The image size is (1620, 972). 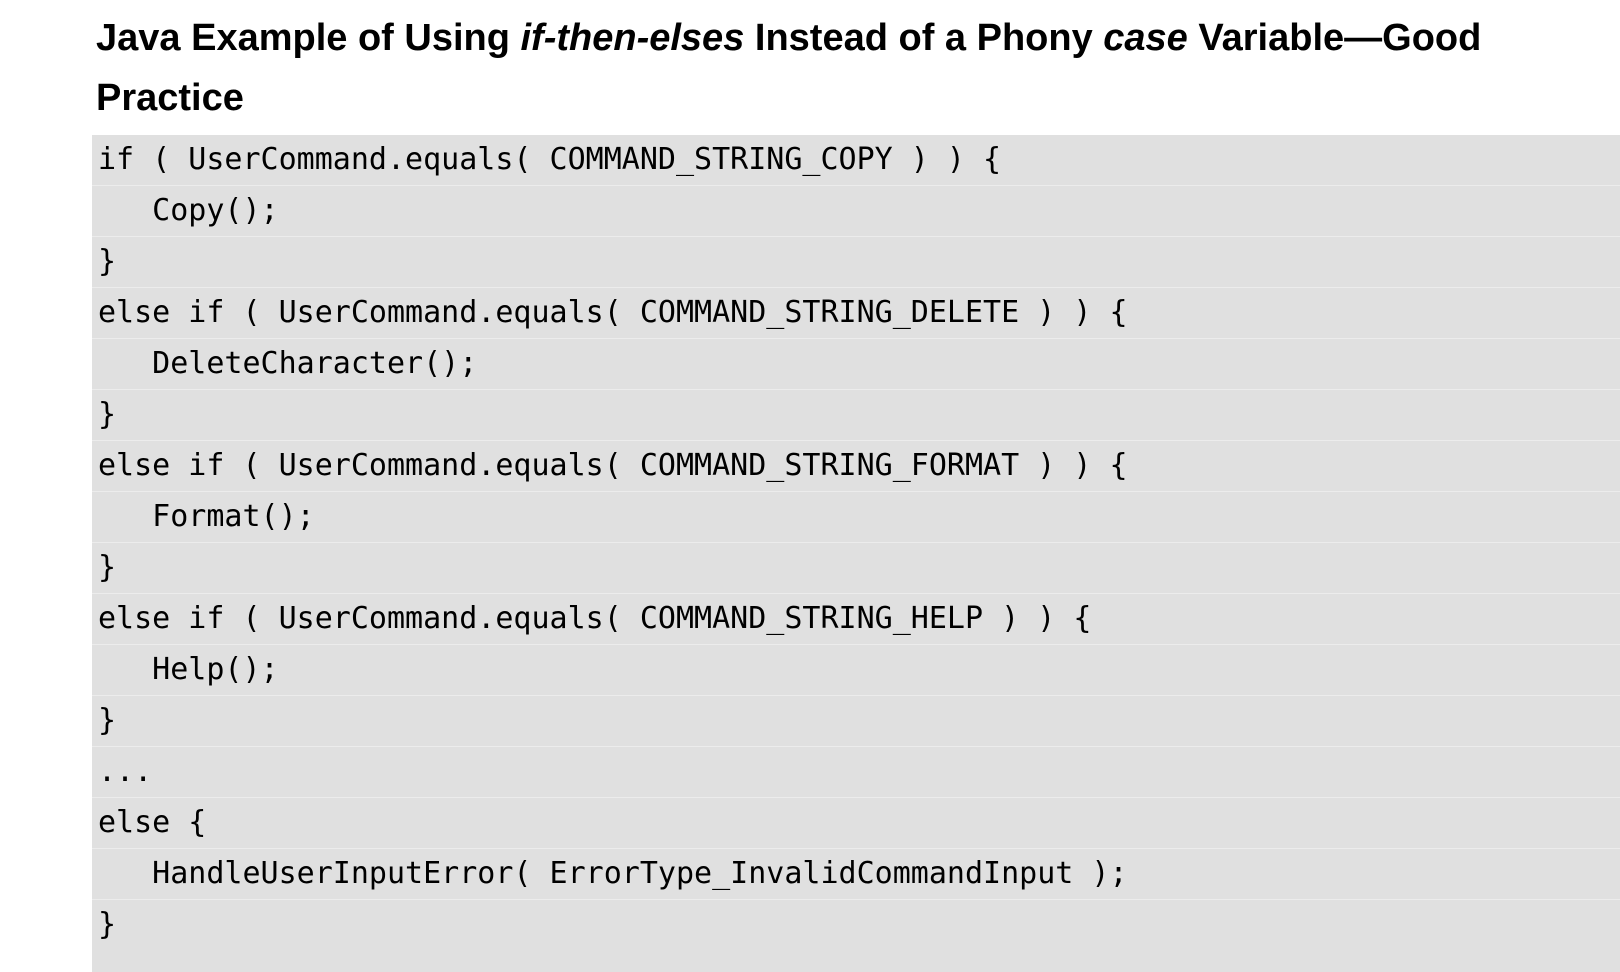 I want to click on code-line: Format();, so click(x=856, y=517).